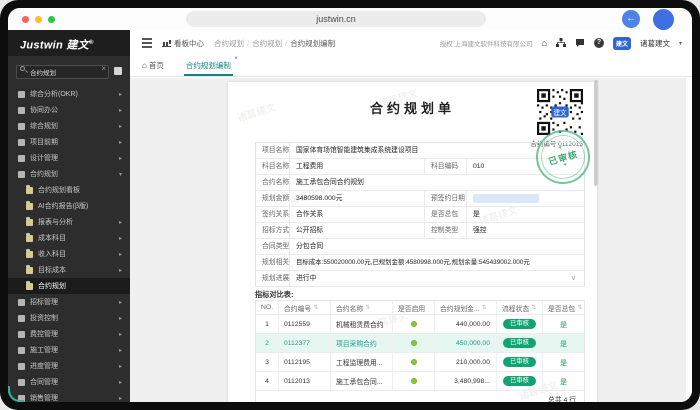 The height and width of the screenshot is (410, 700). Describe the element at coordinates (103, 69) in the screenshot. I see `clear-search-icon: ×` at that location.